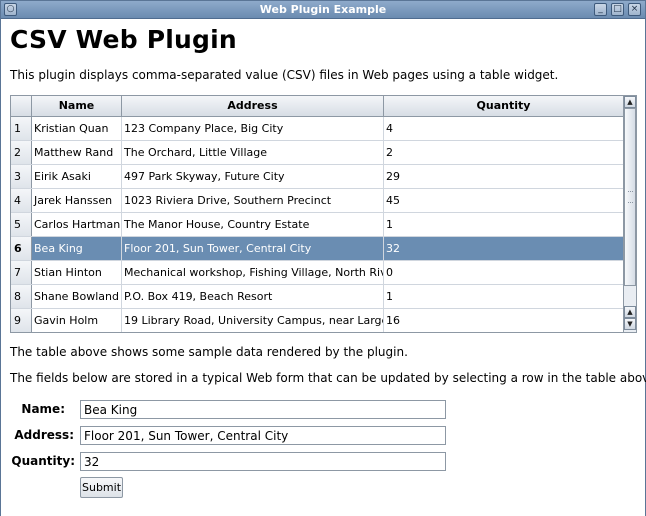 This screenshot has width=646, height=516. I want to click on scroll-down-icon: ▼, so click(630, 324).